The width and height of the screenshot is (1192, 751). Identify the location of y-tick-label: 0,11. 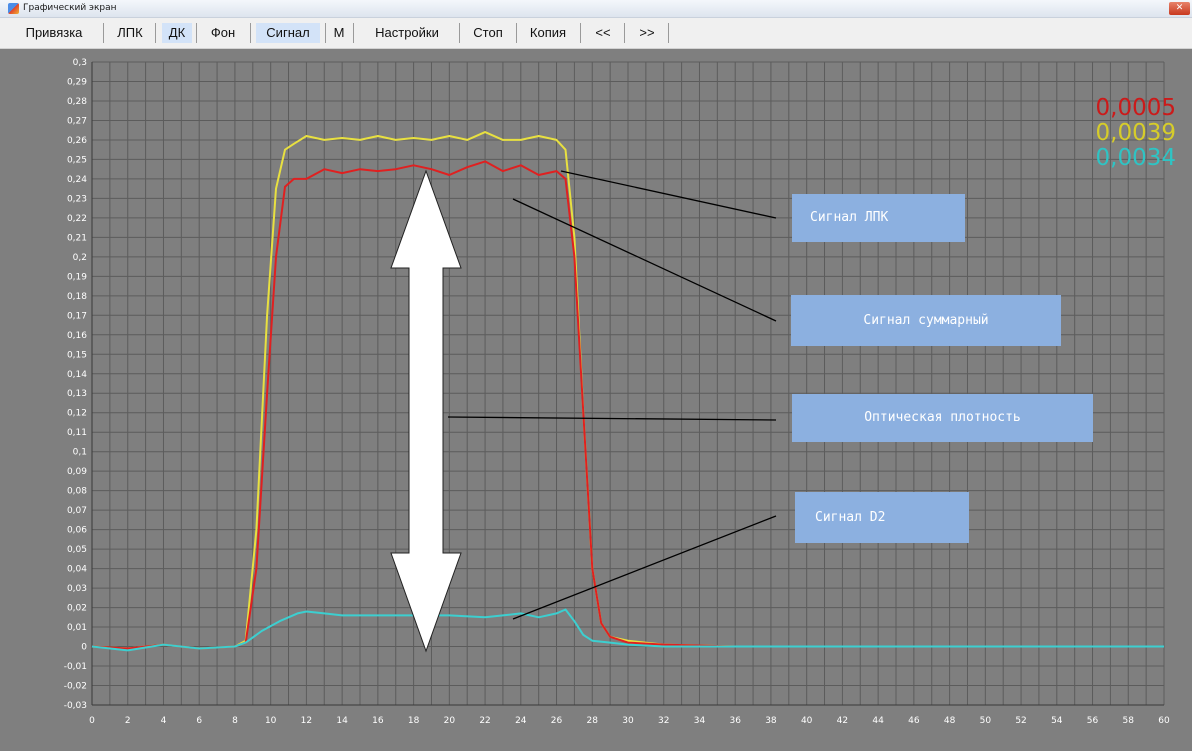
(77, 433).